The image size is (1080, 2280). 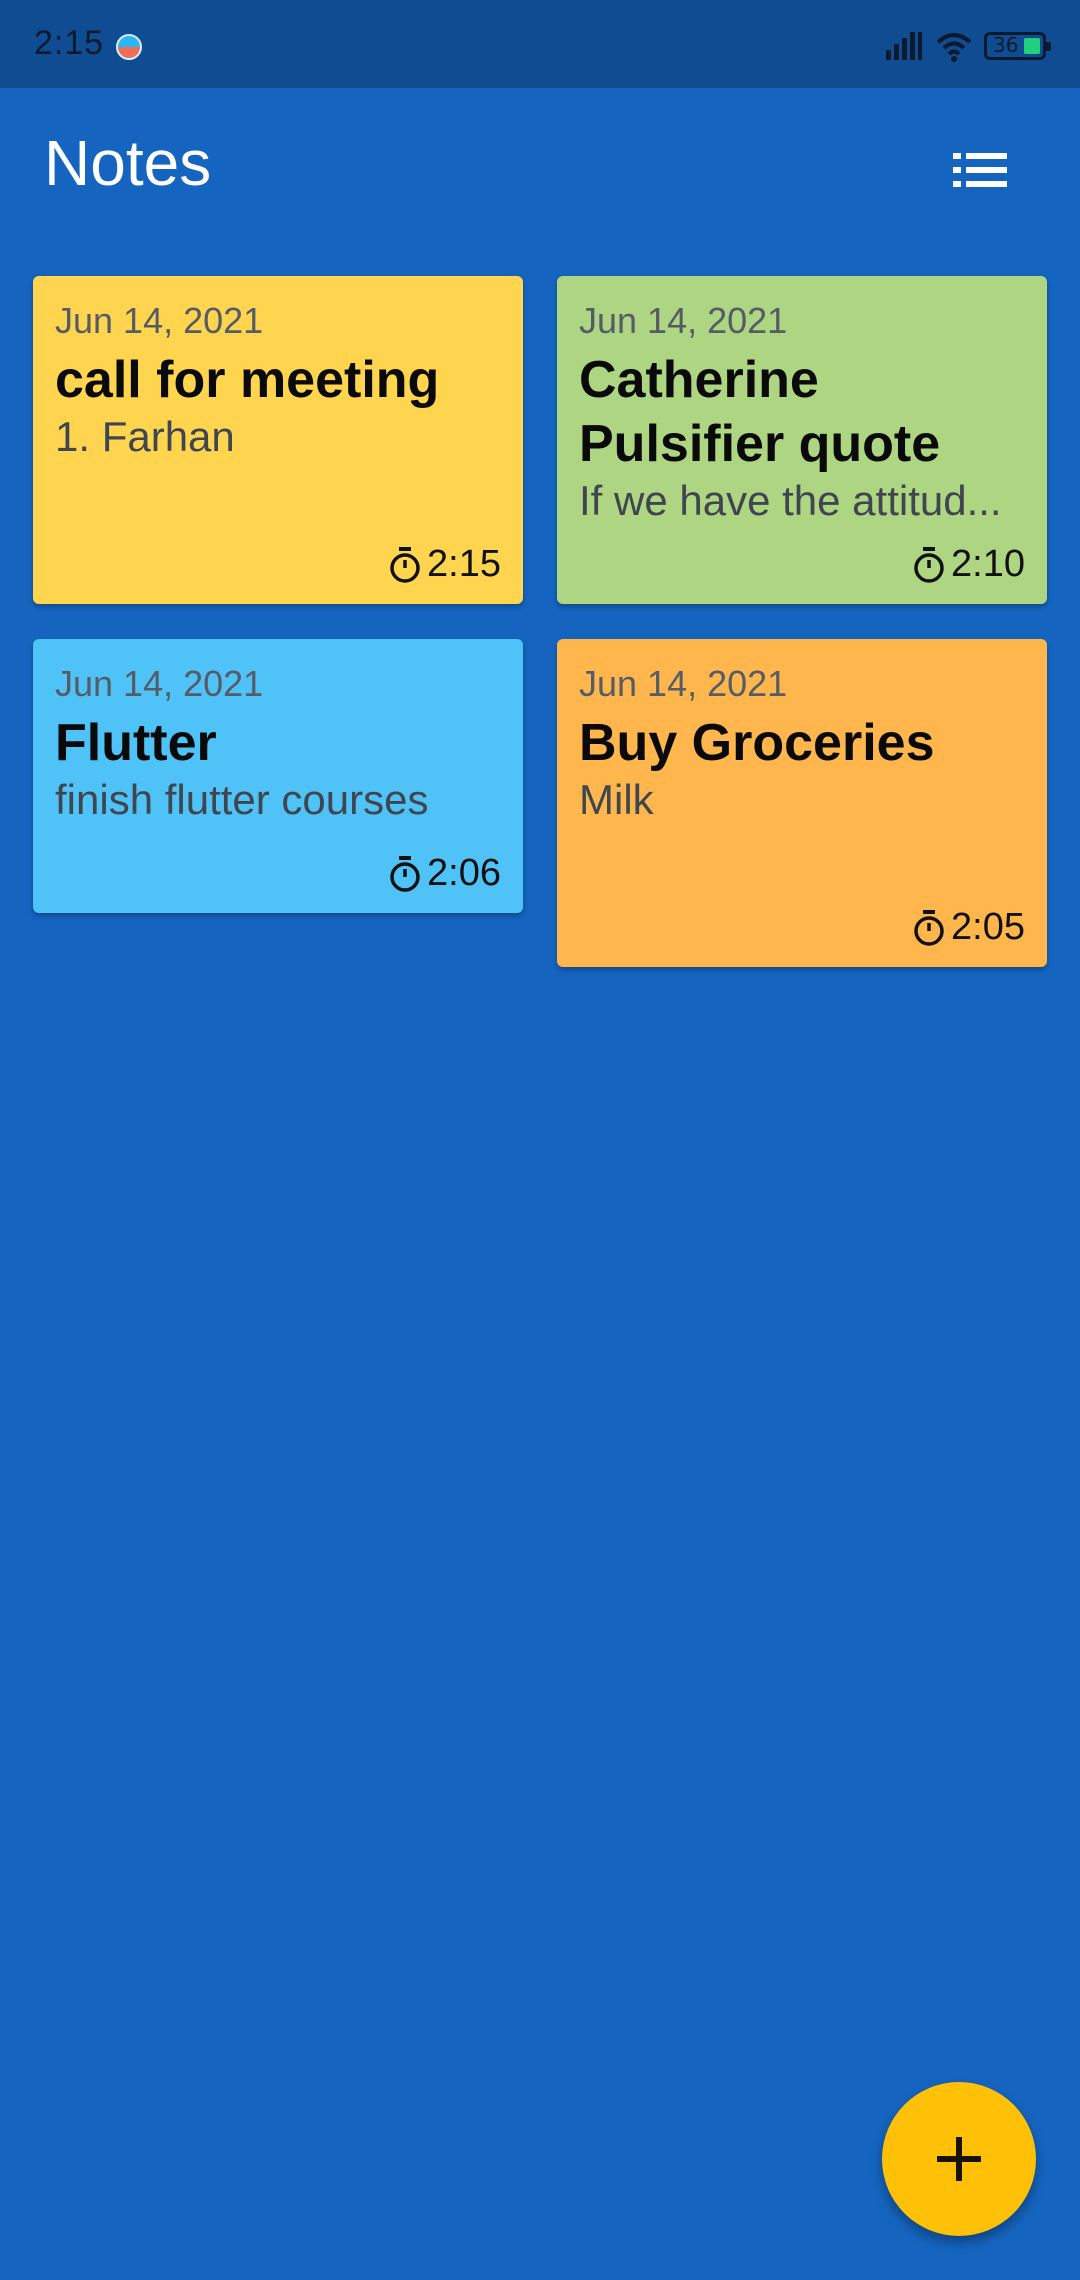 What do you see at coordinates (802, 803) in the screenshot?
I see `note-card: Jun 14, 2021 Buy Groceries Milk 2:05` at bounding box center [802, 803].